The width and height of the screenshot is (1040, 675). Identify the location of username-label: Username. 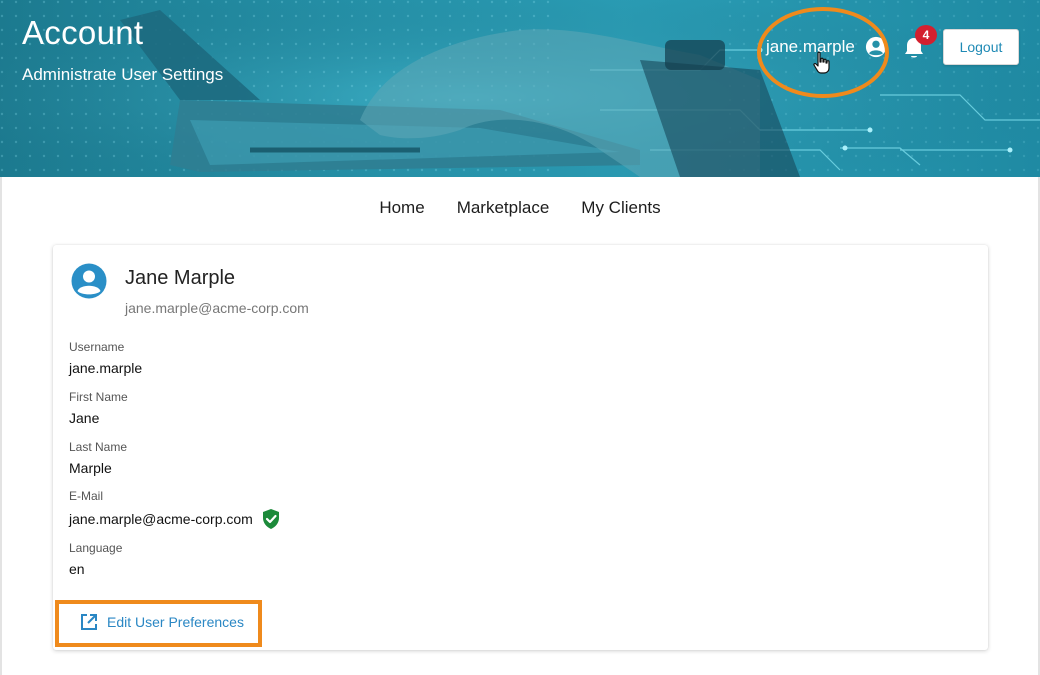
(97, 347).